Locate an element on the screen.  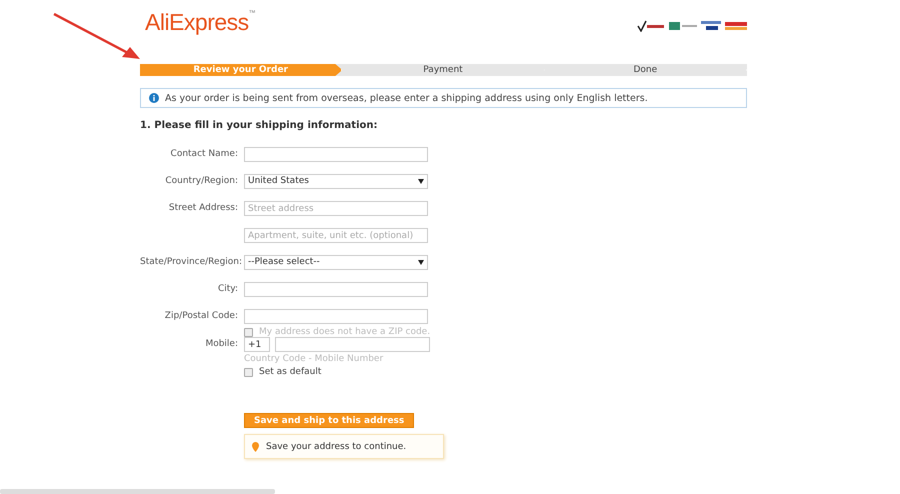
dropdown: --Please select-- is located at coordinates (336, 262).